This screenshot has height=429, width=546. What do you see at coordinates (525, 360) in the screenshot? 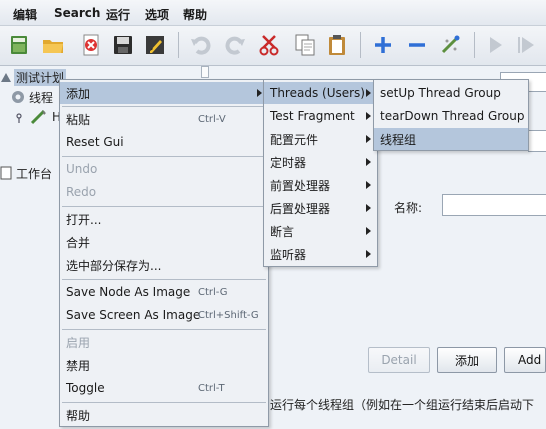
I see `add-from-clipboard-button: Add f` at bounding box center [525, 360].